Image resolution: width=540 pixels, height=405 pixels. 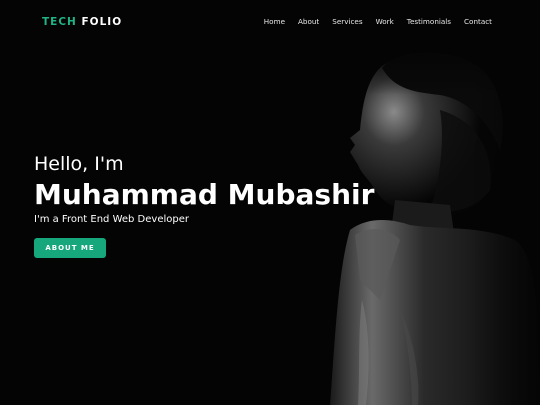 What do you see at coordinates (70, 248) in the screenshot?
I see `about-me-button: ABOUT ME` at bounding box center [70, 248].